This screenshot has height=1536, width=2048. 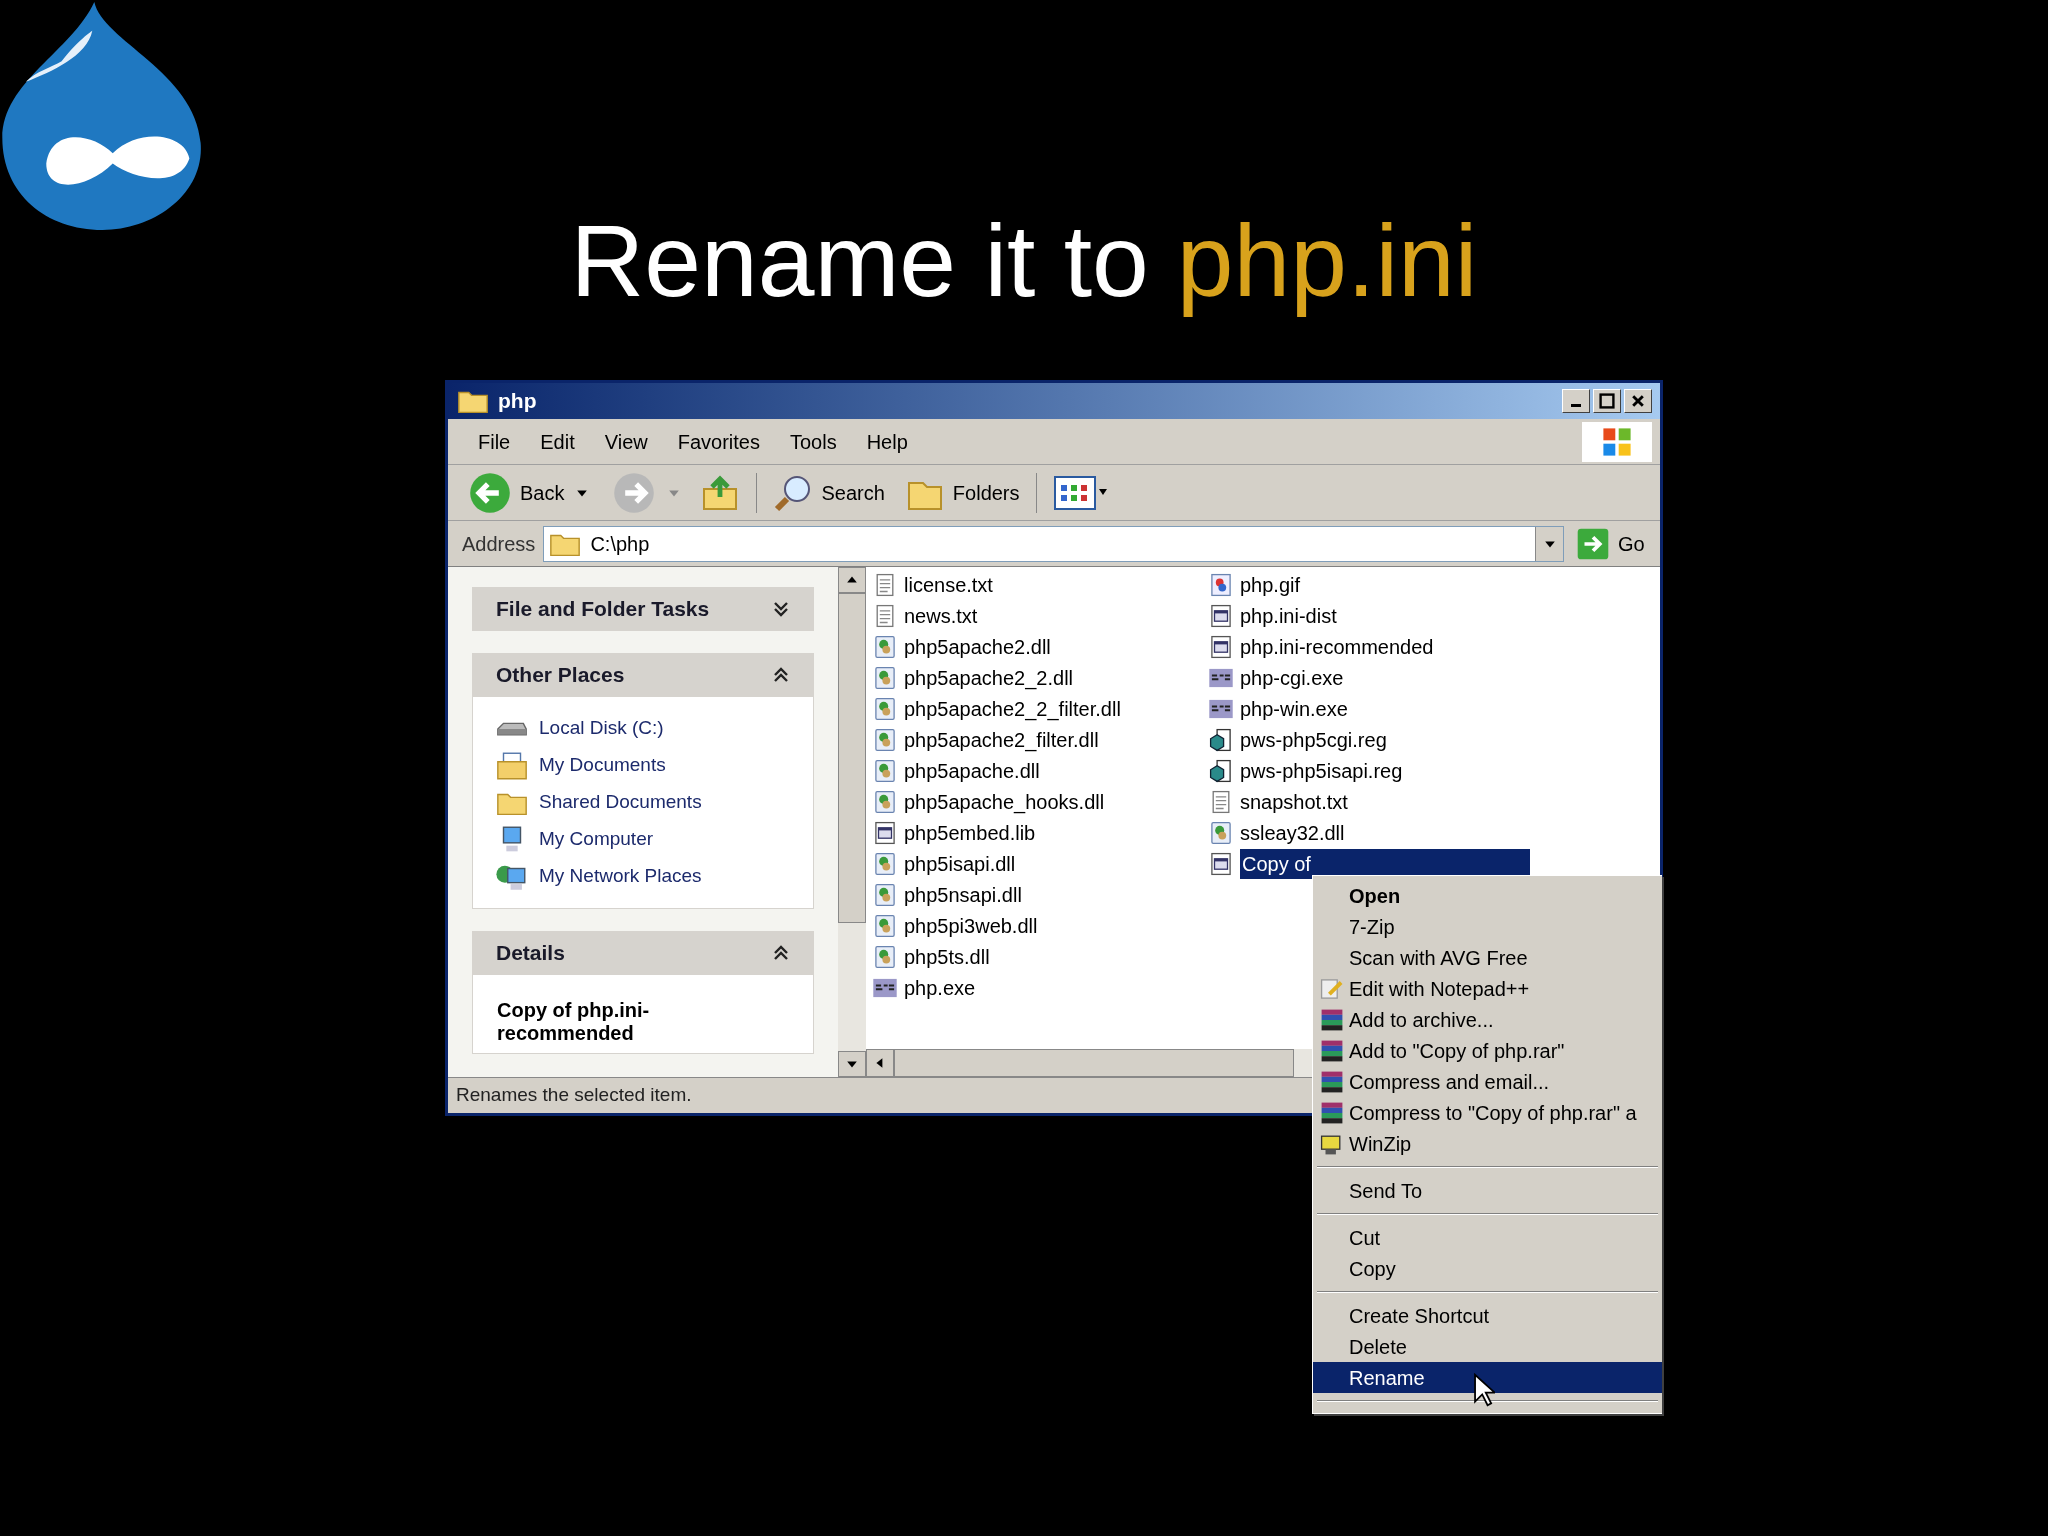 I want to click on menu-item: View, so click(x=626, y=441).